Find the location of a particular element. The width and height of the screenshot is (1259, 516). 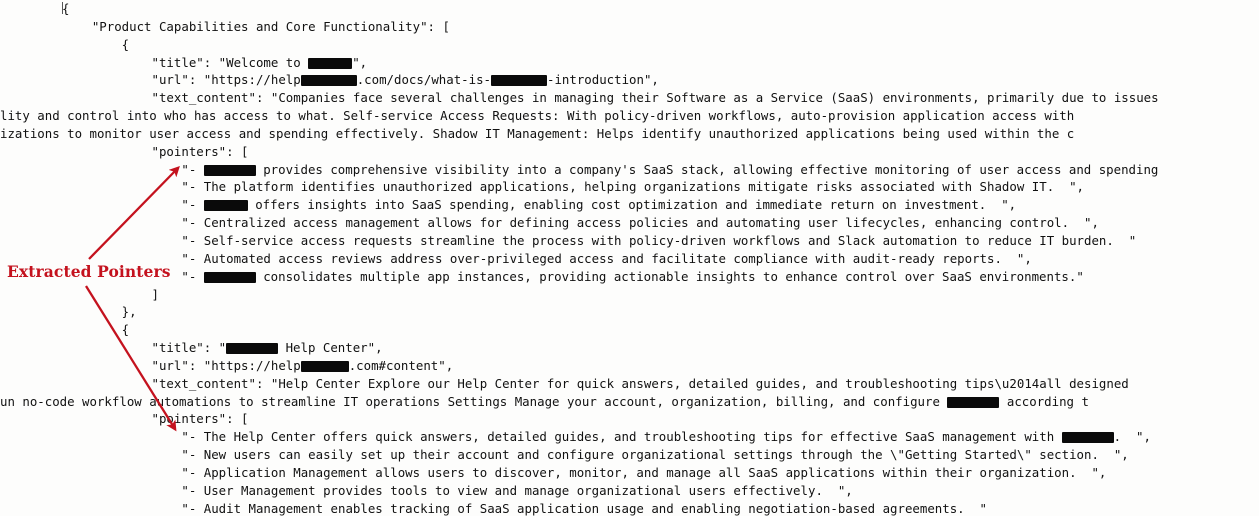

code-text: ] is located at coordinates (110, 294).